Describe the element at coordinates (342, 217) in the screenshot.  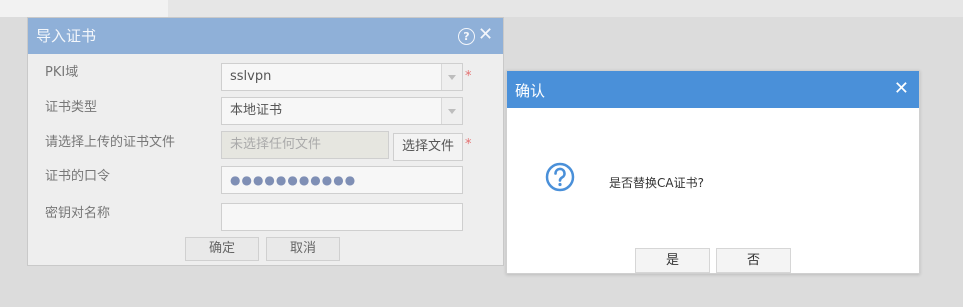
I see `key-pair-name-input` at that location.